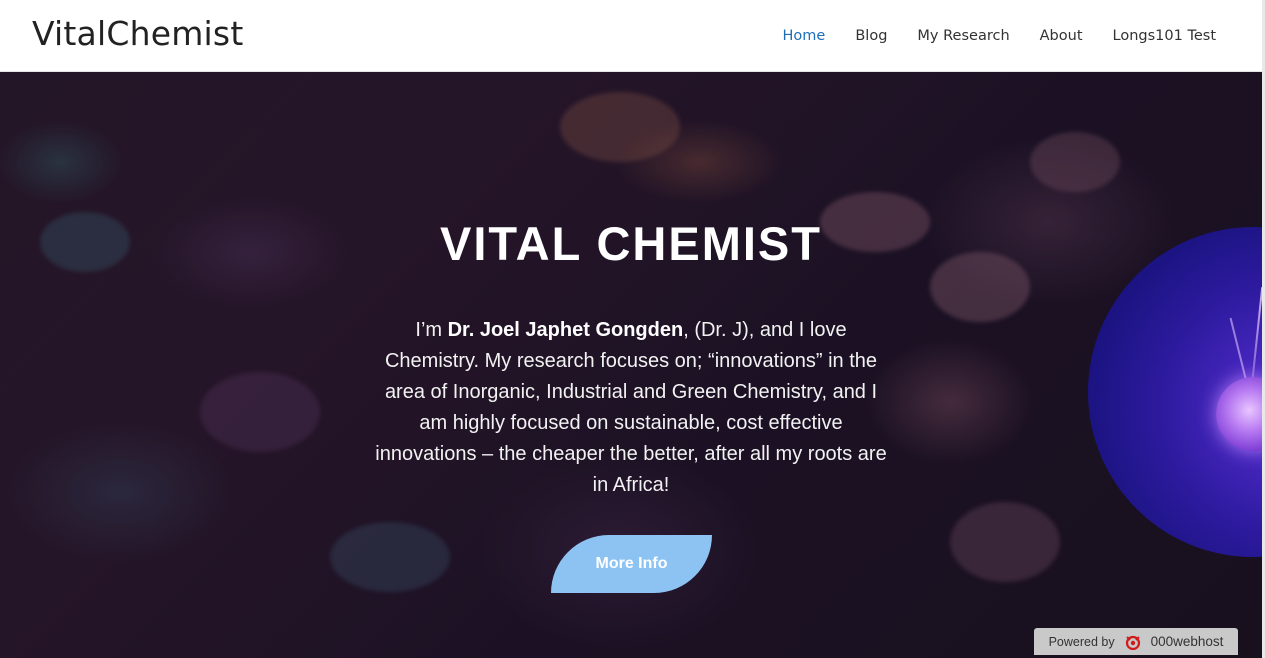 This screenshot has width=1265, height=658. What do you see at coordinates (431, 330) in the screenshot?
I see `intro-prefix: I’m` at bounding box center [431, 330].